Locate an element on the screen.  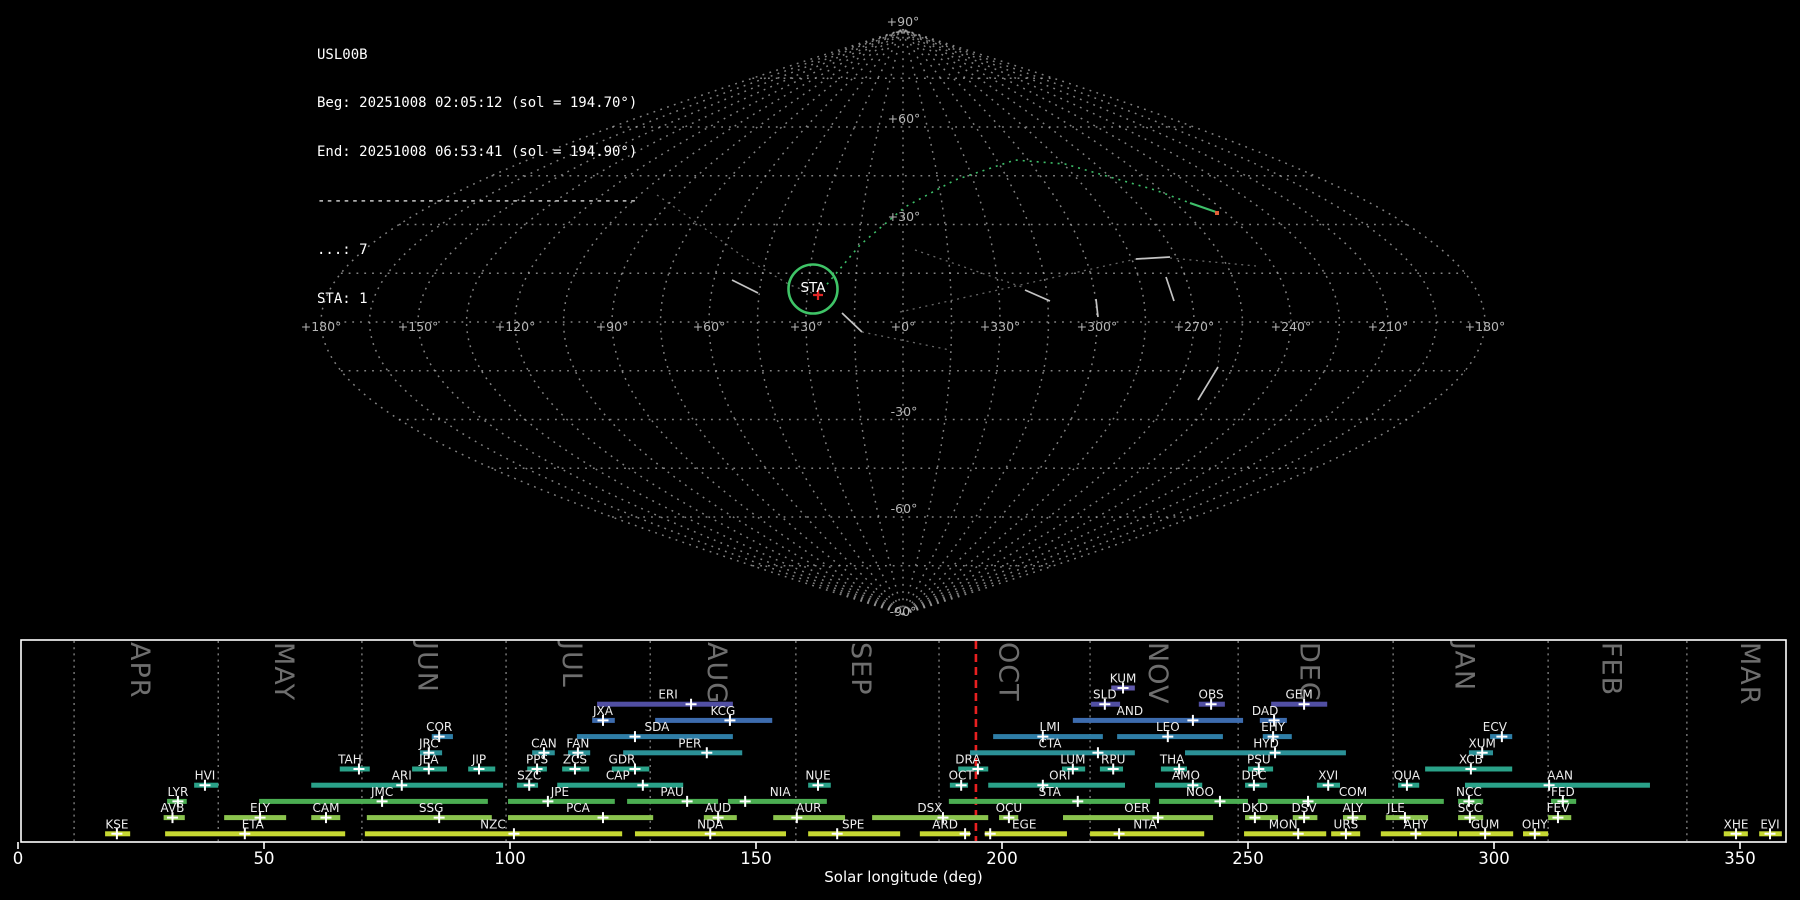
shower-SSG: SSG is located at coordinates (429, 812).